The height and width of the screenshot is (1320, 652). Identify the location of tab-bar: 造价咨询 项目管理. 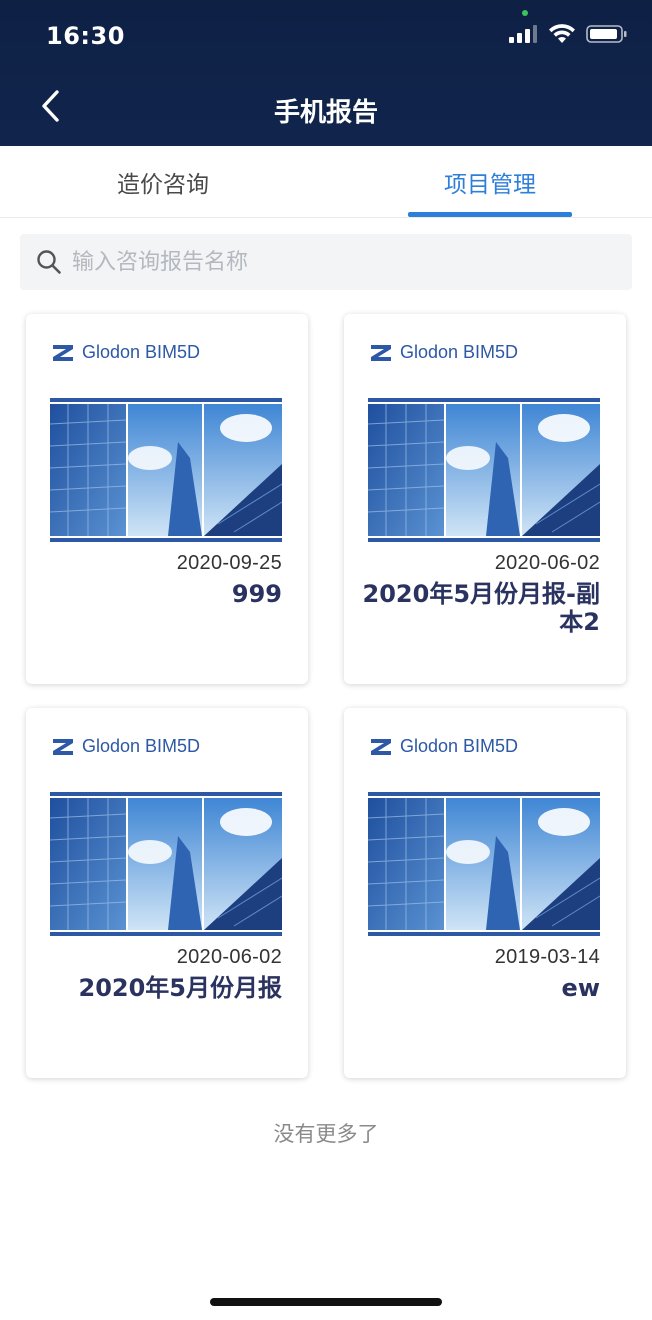
(326, 182).